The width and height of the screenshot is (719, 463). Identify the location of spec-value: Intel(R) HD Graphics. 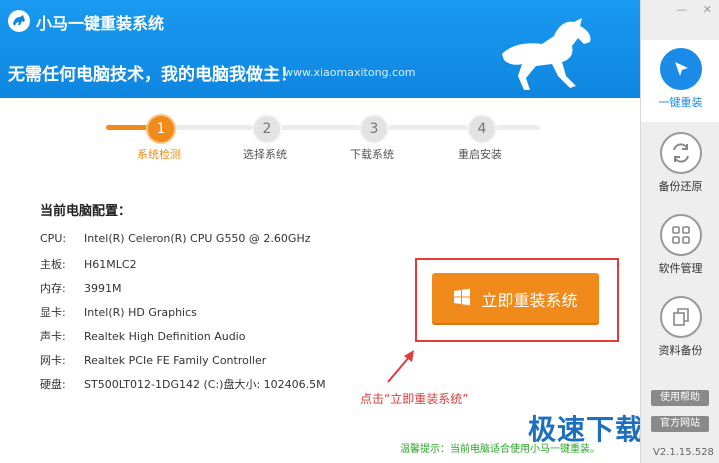
(140, 312).